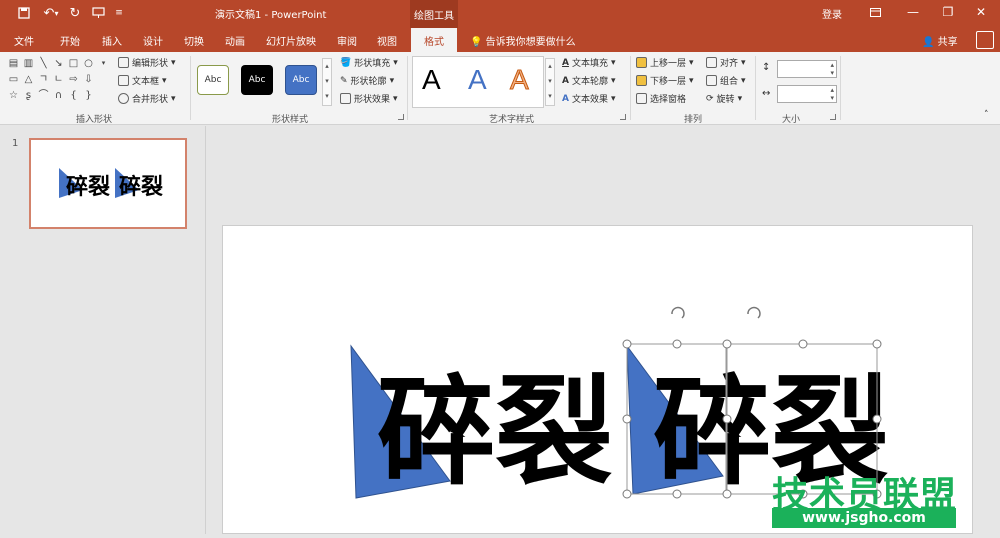 The image size is (1000, 538). What do you see at coordinates (28, 64) in the screenshot?
I see `shape-textbox-vertical-icon: ▥` at bounding box center [28, 64].